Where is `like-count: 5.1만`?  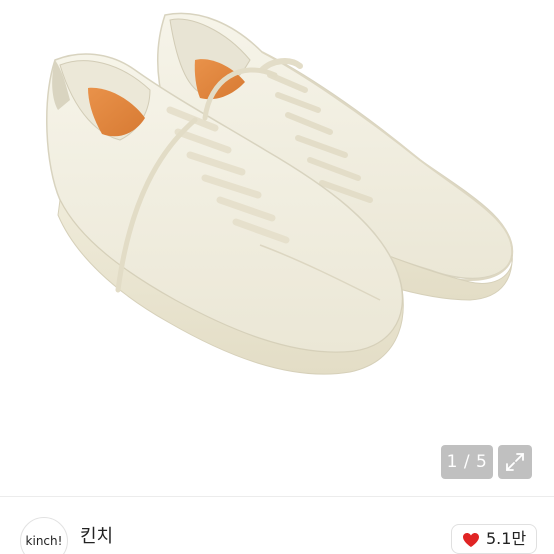
like-count: 5.1만 is located at coordinates (506, 538).